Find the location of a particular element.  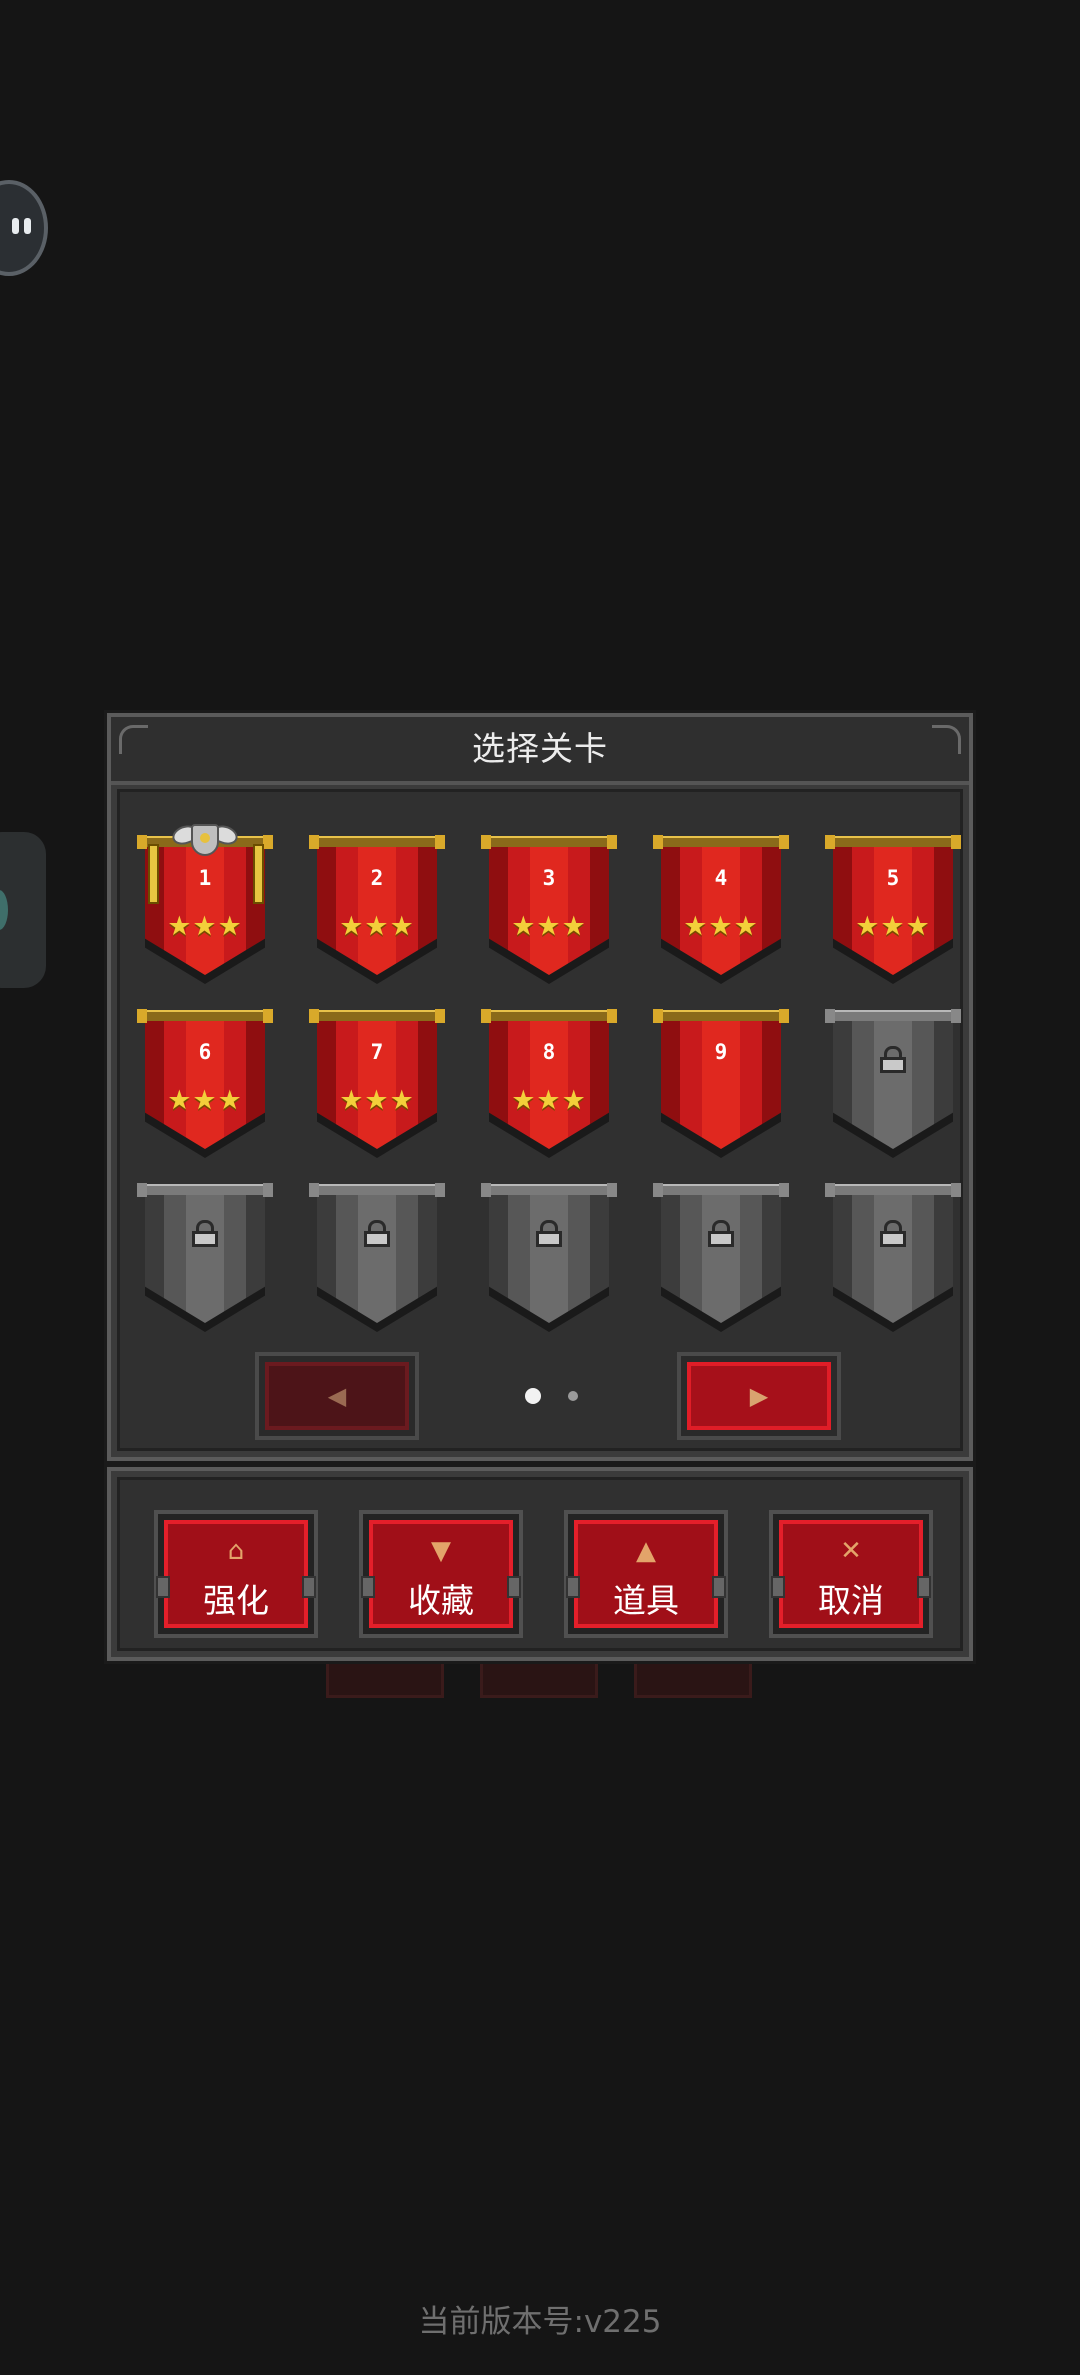

level-banner-2: 2 ★★★ is located at coordinates (377, 910).